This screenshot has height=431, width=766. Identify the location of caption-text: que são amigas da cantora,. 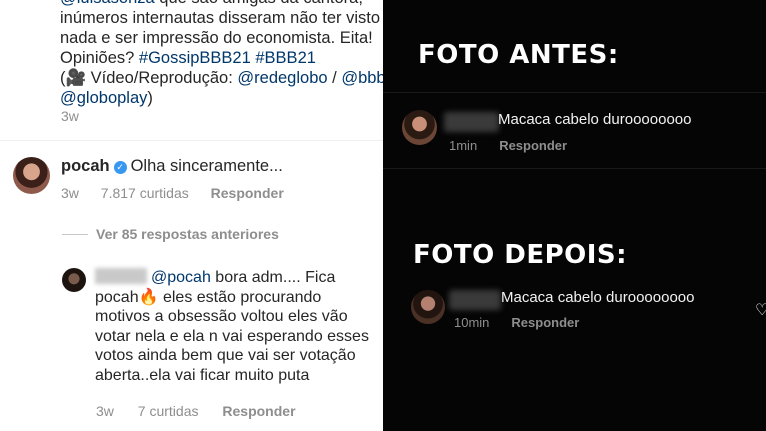
(259, 3).